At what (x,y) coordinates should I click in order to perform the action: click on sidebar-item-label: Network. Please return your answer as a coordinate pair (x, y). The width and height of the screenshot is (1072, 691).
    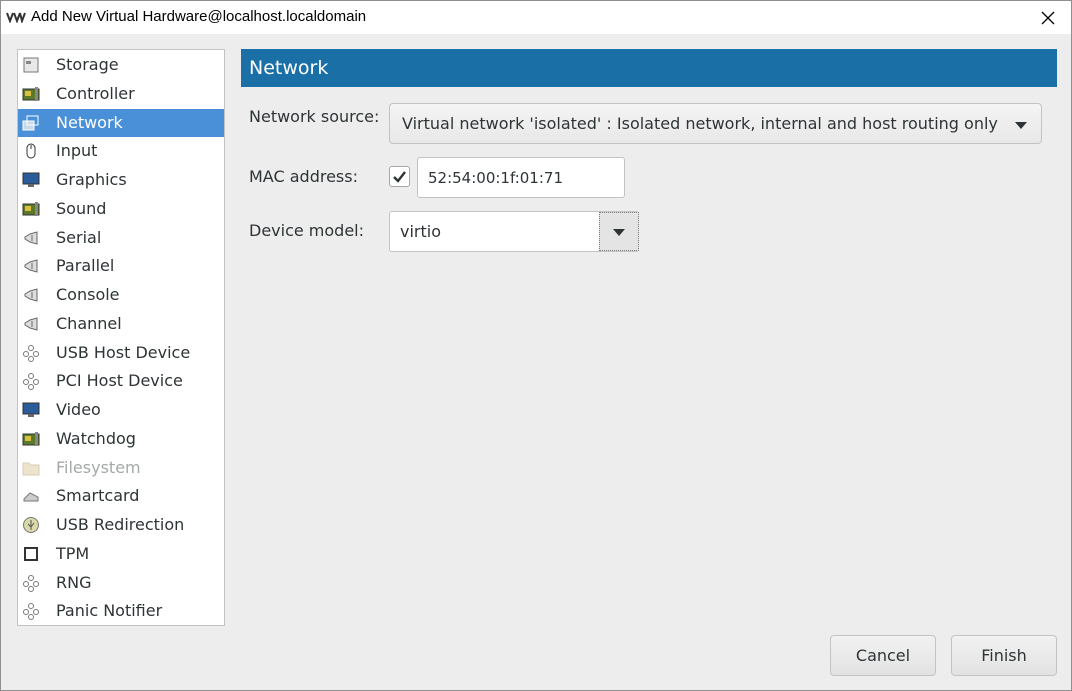
    Looking at the image, I should click on (89, 122).